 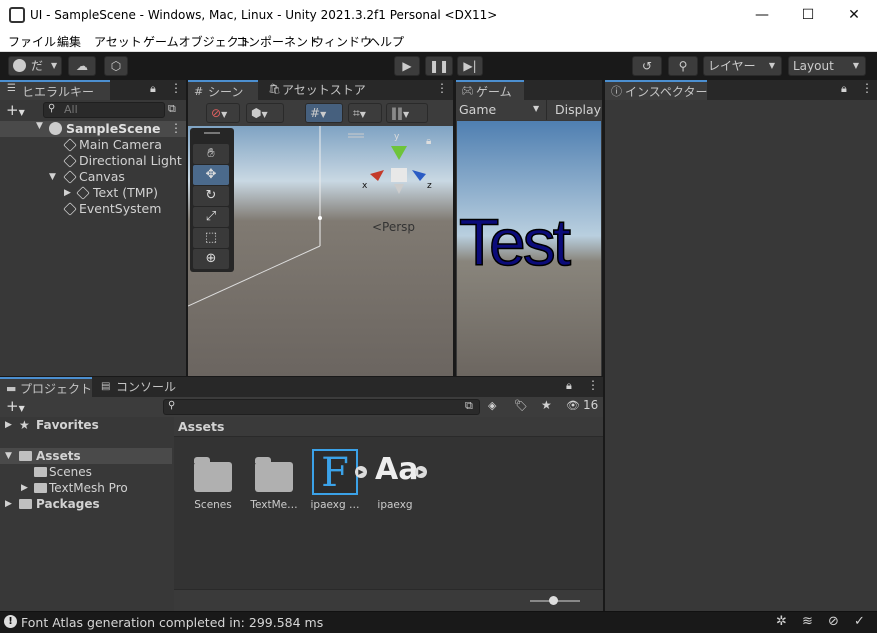 I want to click on scene-name: SampleScene, so click(x=113, y=128).